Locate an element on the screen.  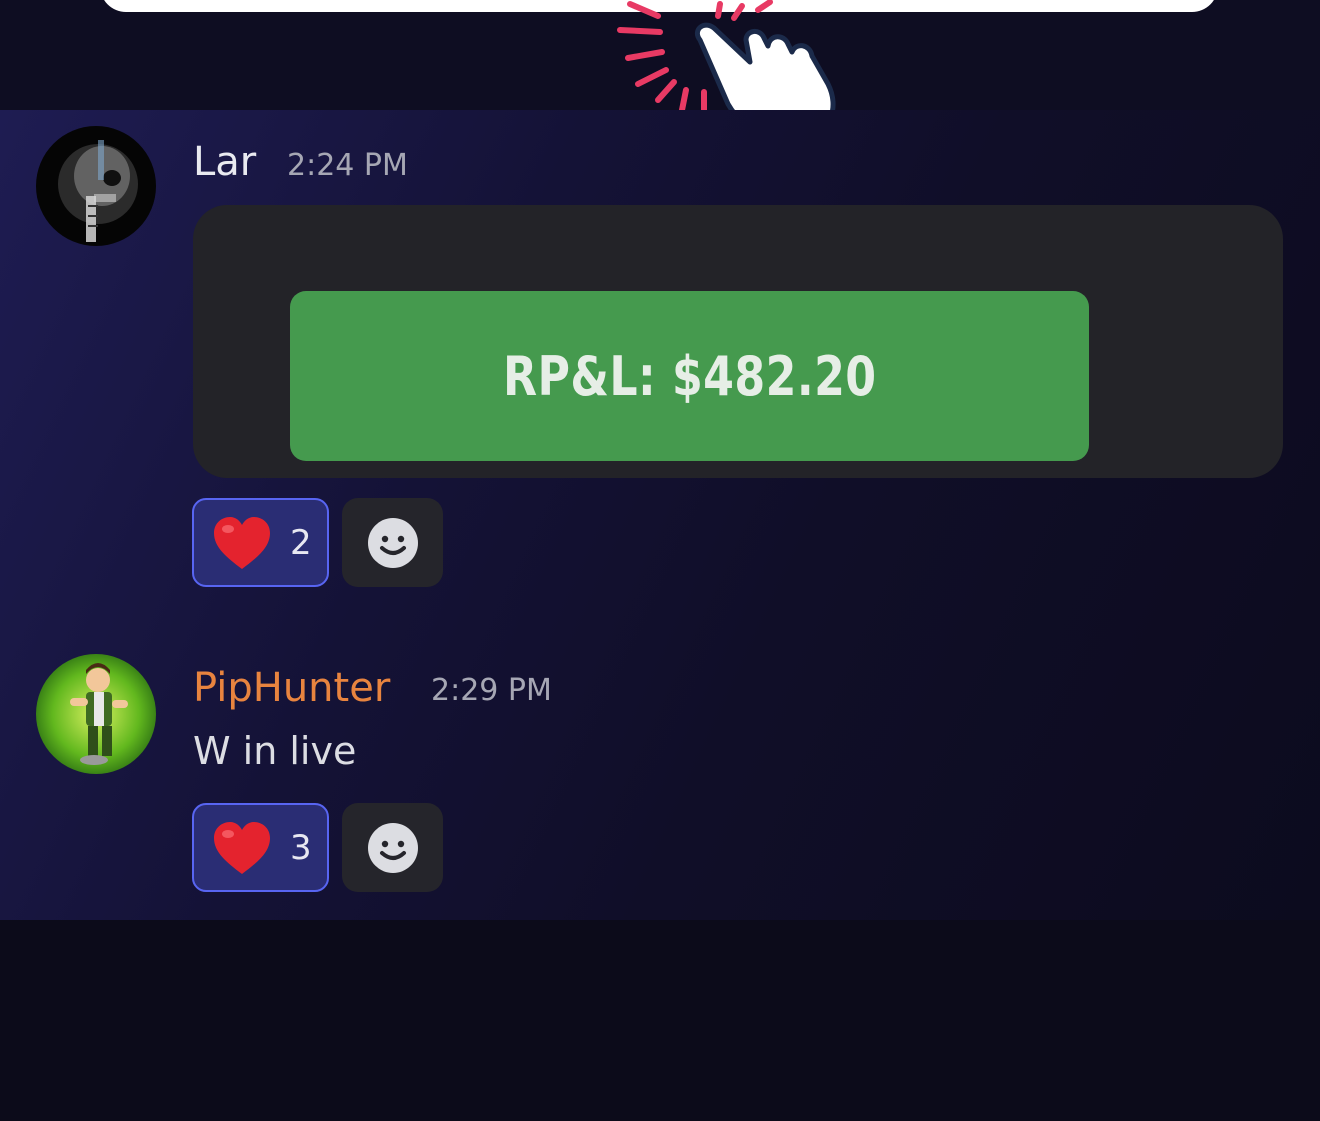
pnl-button-label: RP&L: $482.20 is located at coordinates (689, 376).